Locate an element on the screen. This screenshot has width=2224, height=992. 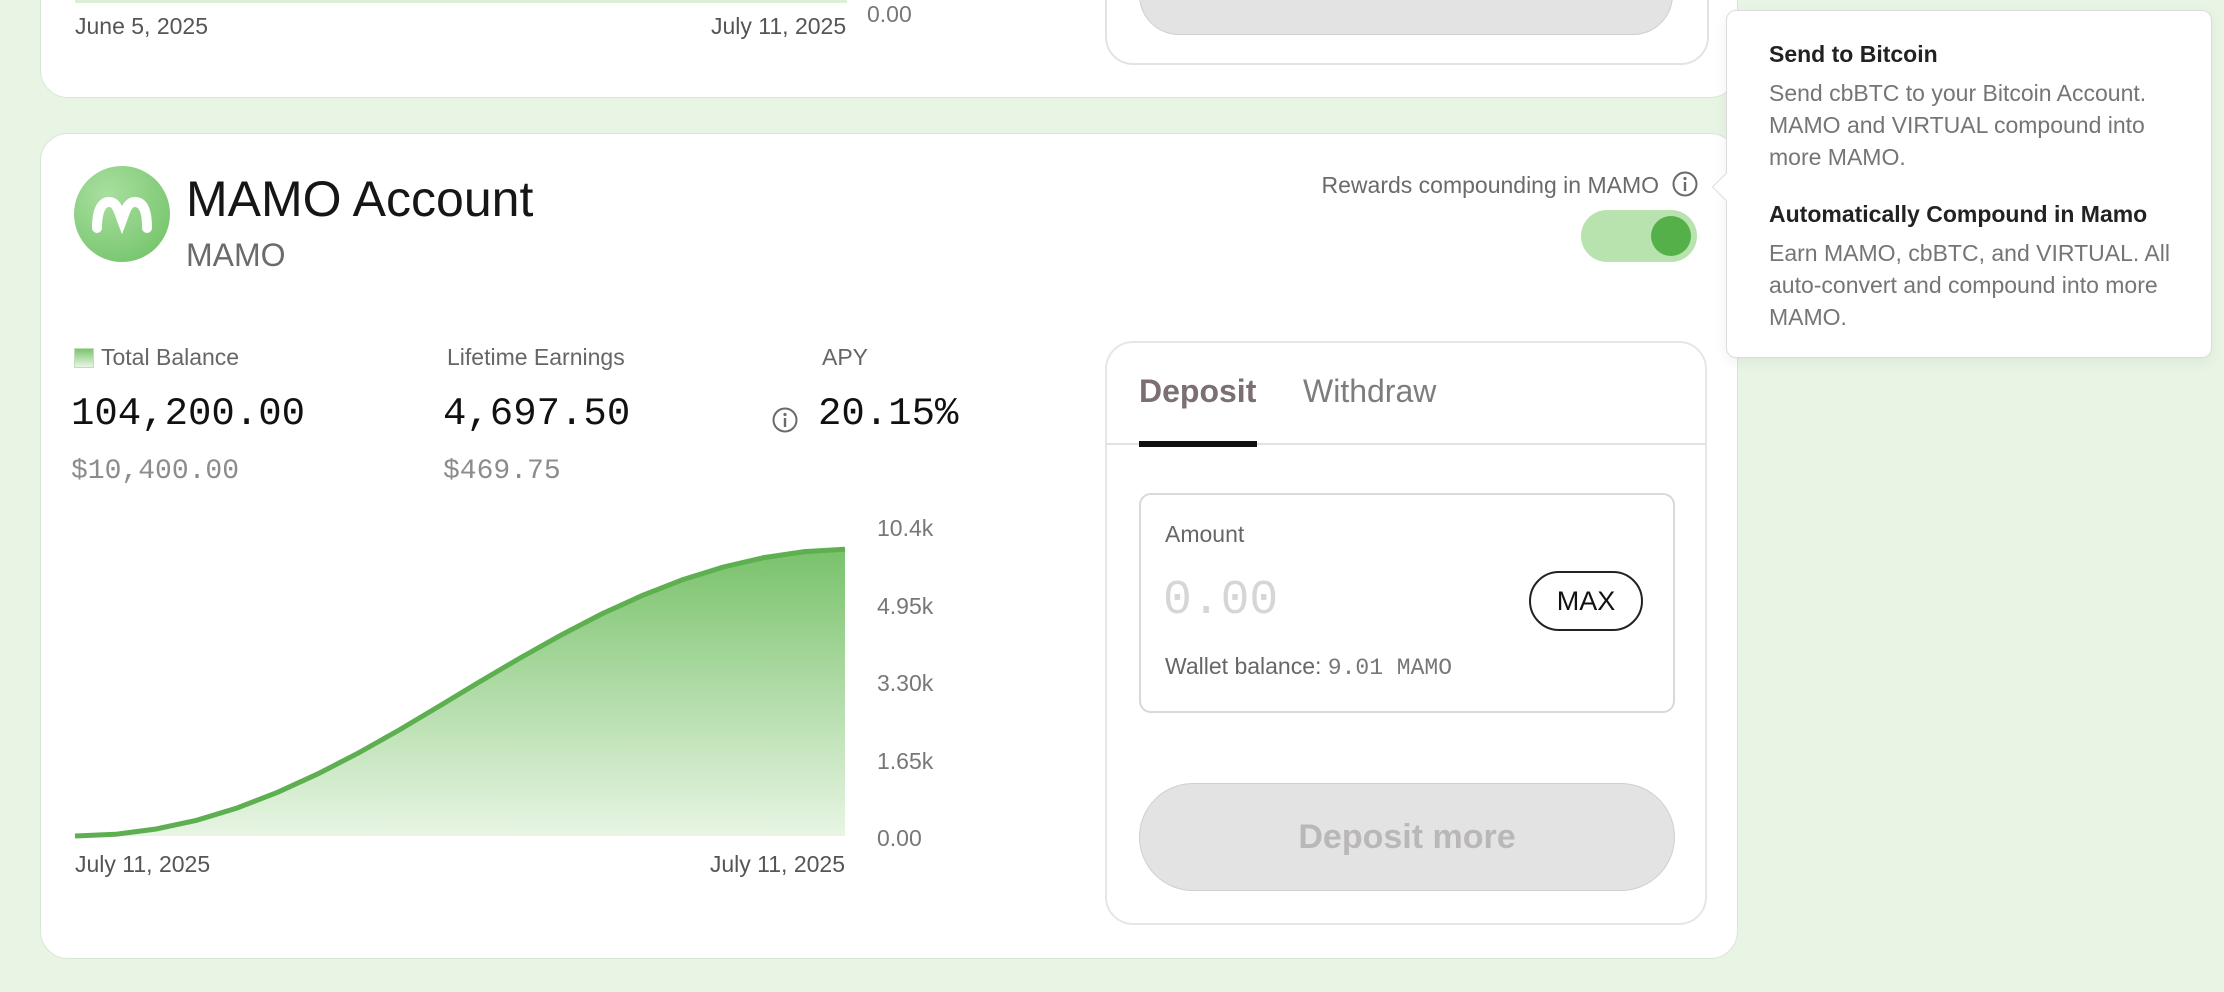
chart-baseline is located at coordinates (461, 1).